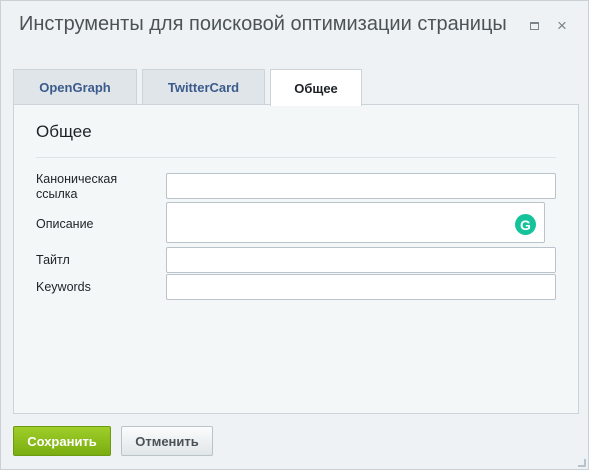 The image size is (589, 470). Describe the element at coordinates (361, 186) in the screenshot. I see `canonical-link-input` at that location.